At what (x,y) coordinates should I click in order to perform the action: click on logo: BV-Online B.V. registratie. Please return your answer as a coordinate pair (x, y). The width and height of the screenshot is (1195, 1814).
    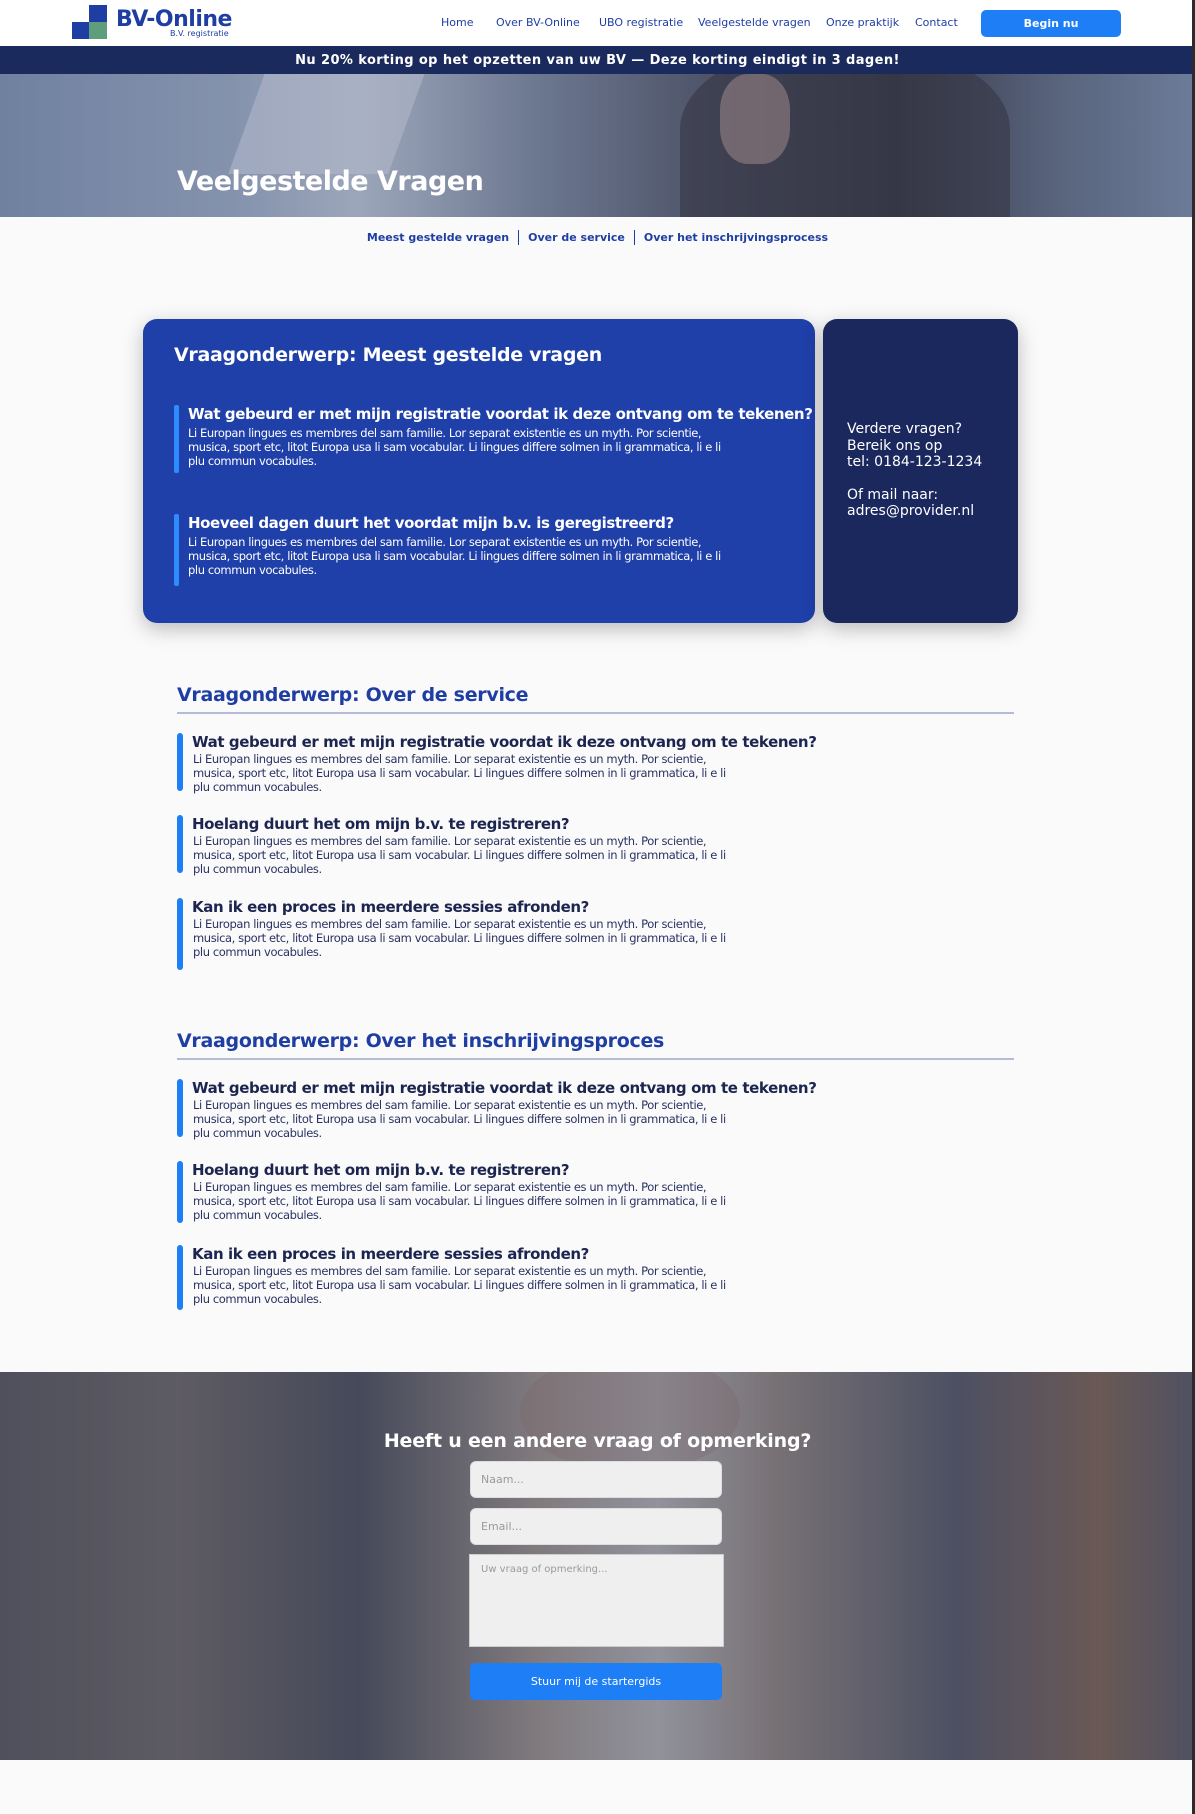
    Looking at the image, I should click on (152, 23).